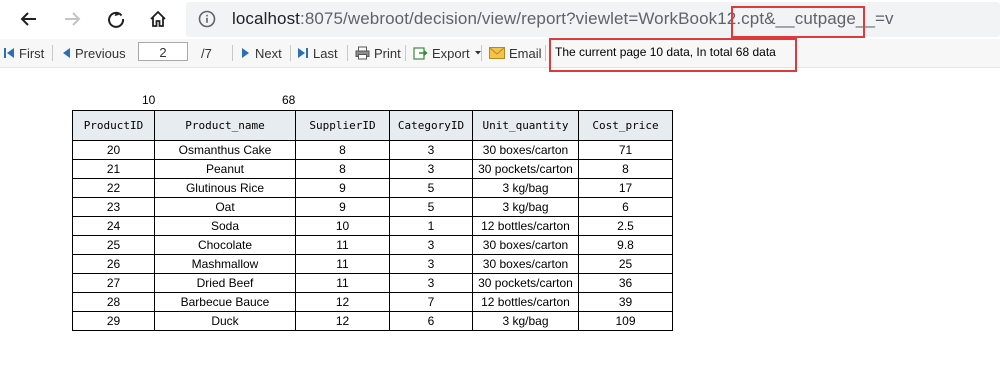 The image size is (1000, 380). What do you see at coordinates (225, 264) in the screenshot?
I see `table-cell-product-name: Mashmallow` at bounding box center [225, 264].